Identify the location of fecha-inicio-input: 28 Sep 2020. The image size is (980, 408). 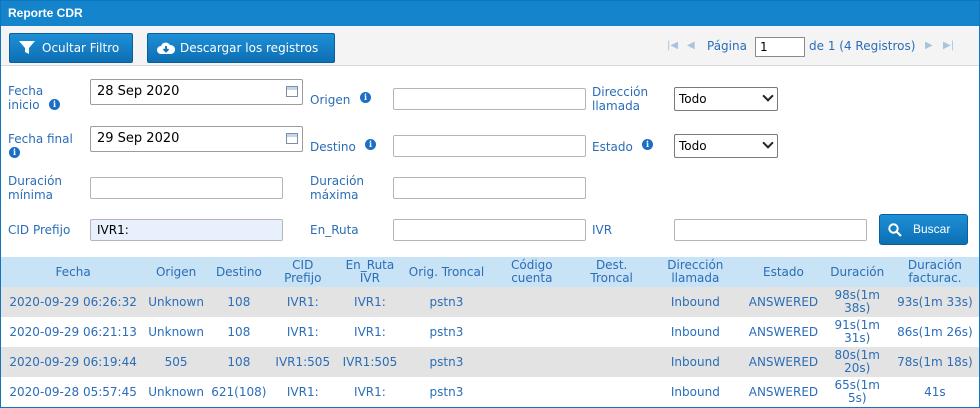
(196, 92).